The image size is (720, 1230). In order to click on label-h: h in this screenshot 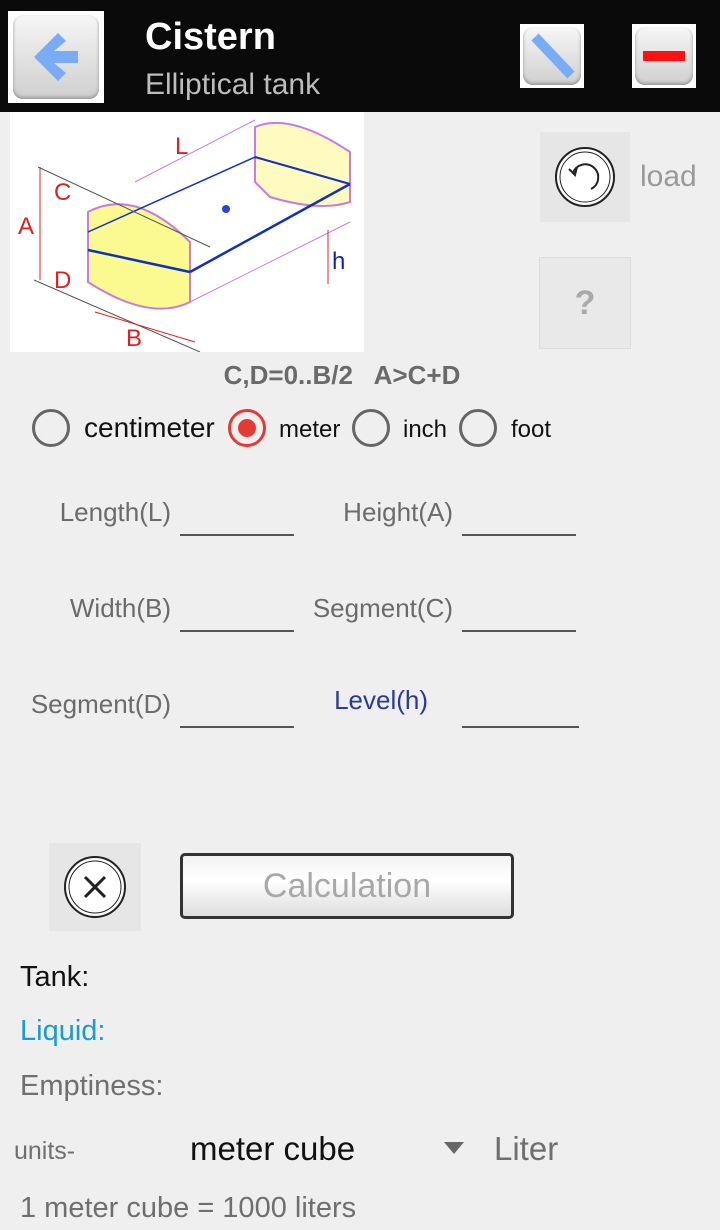, I will do `click(338, 261)`.